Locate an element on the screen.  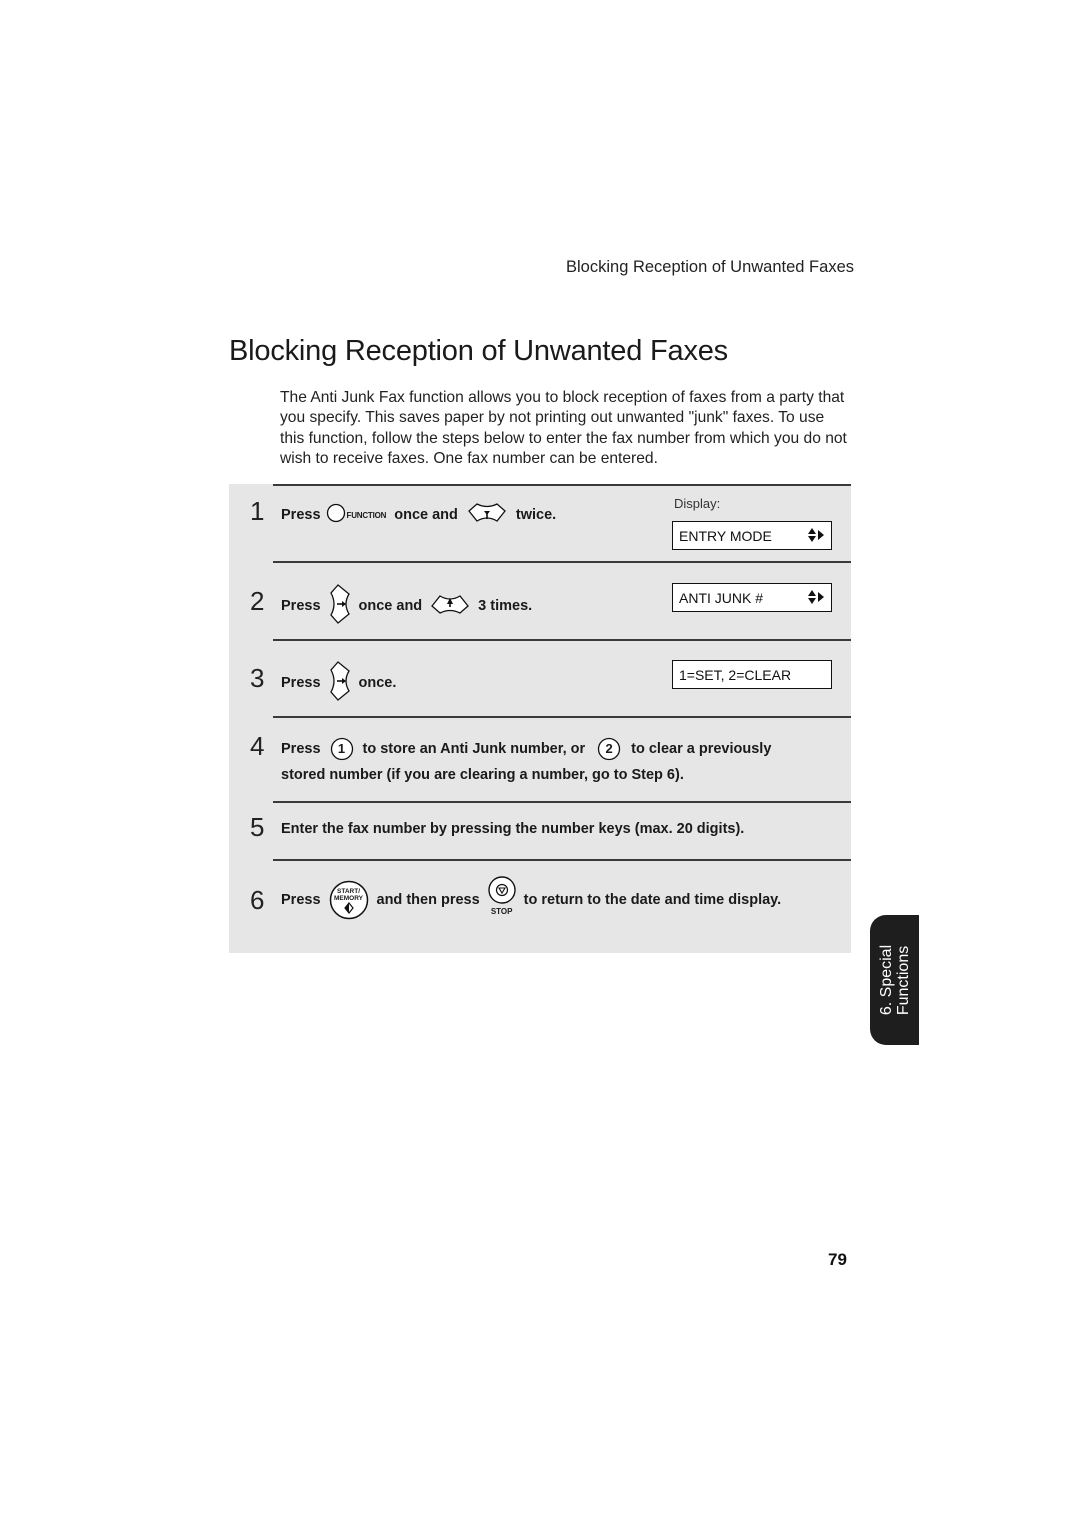
function-key-label: FUNCTION is located at coordinates (366, 515).